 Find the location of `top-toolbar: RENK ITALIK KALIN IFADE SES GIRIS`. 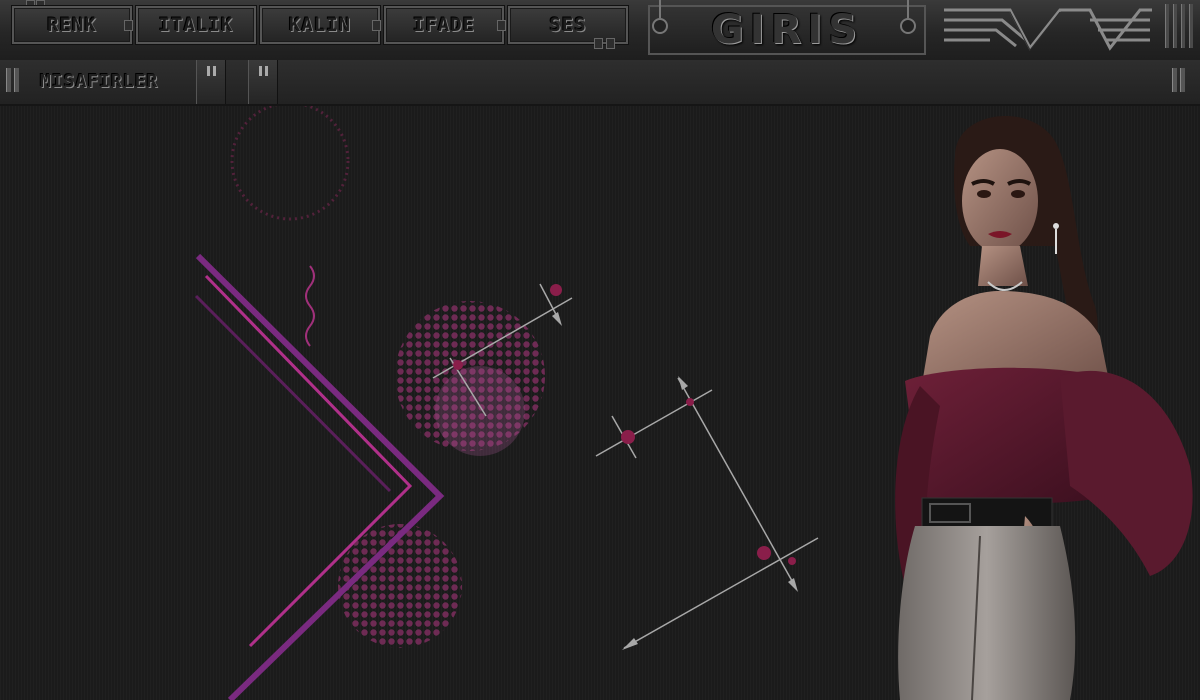

top-toolbar: RENK ITALIK KALIN IFADE SES GIRIS is located at coordinates (600, 30).